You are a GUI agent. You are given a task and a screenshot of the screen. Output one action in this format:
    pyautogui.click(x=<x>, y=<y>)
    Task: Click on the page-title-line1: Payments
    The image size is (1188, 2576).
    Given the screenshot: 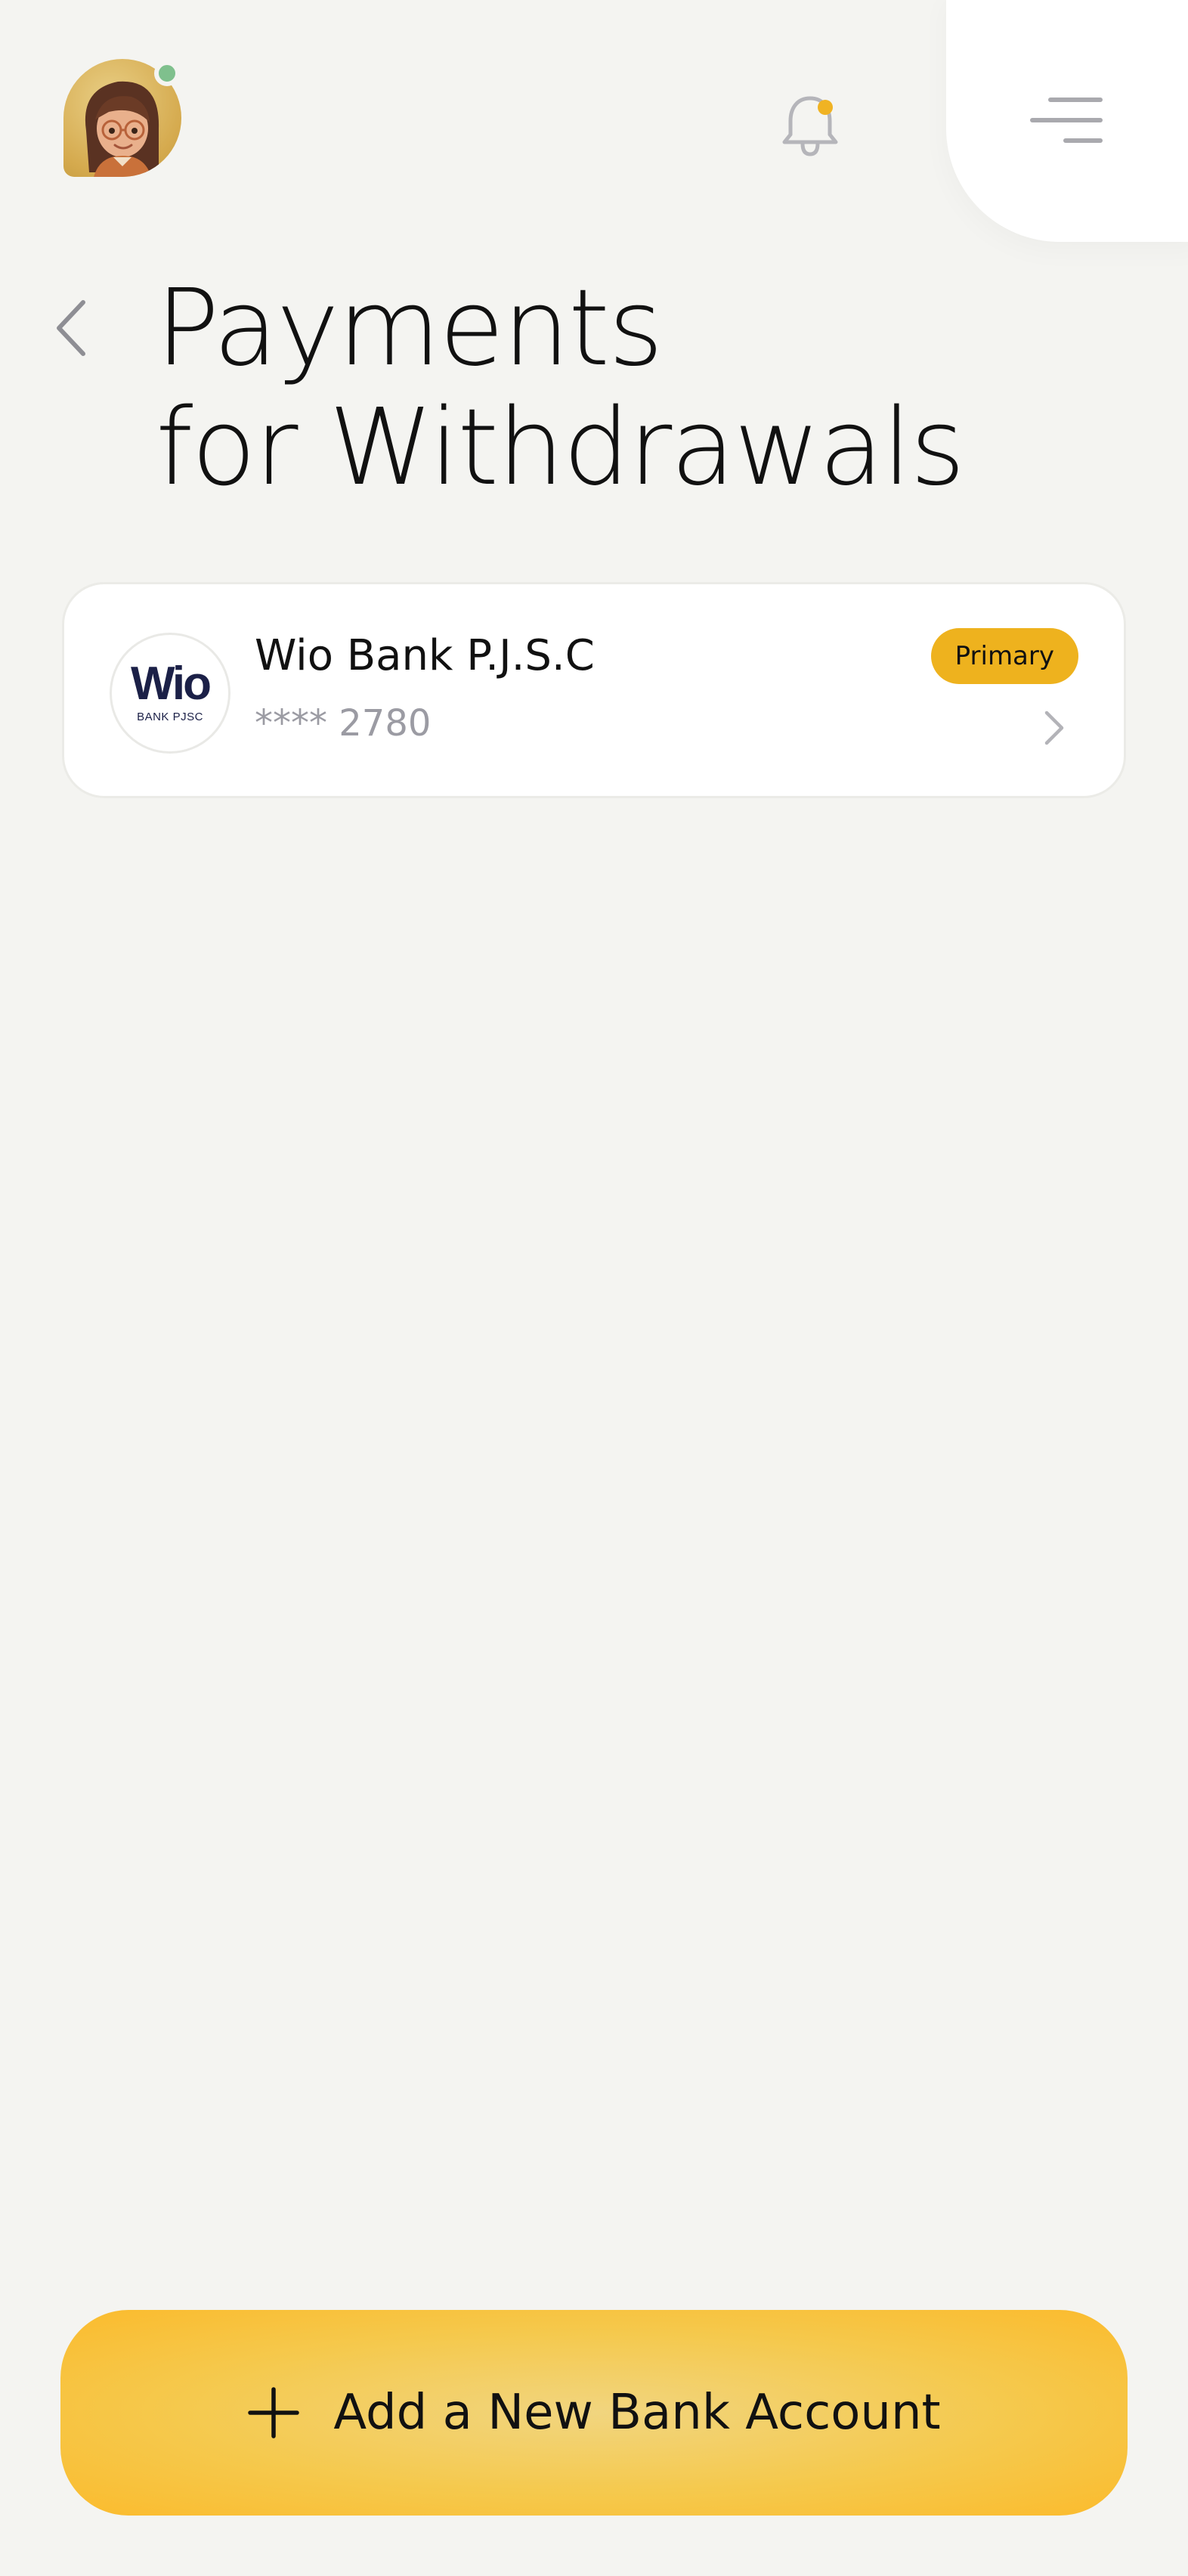 What is the action you would take?
    pyautogui.click(x=410, y=328)
    